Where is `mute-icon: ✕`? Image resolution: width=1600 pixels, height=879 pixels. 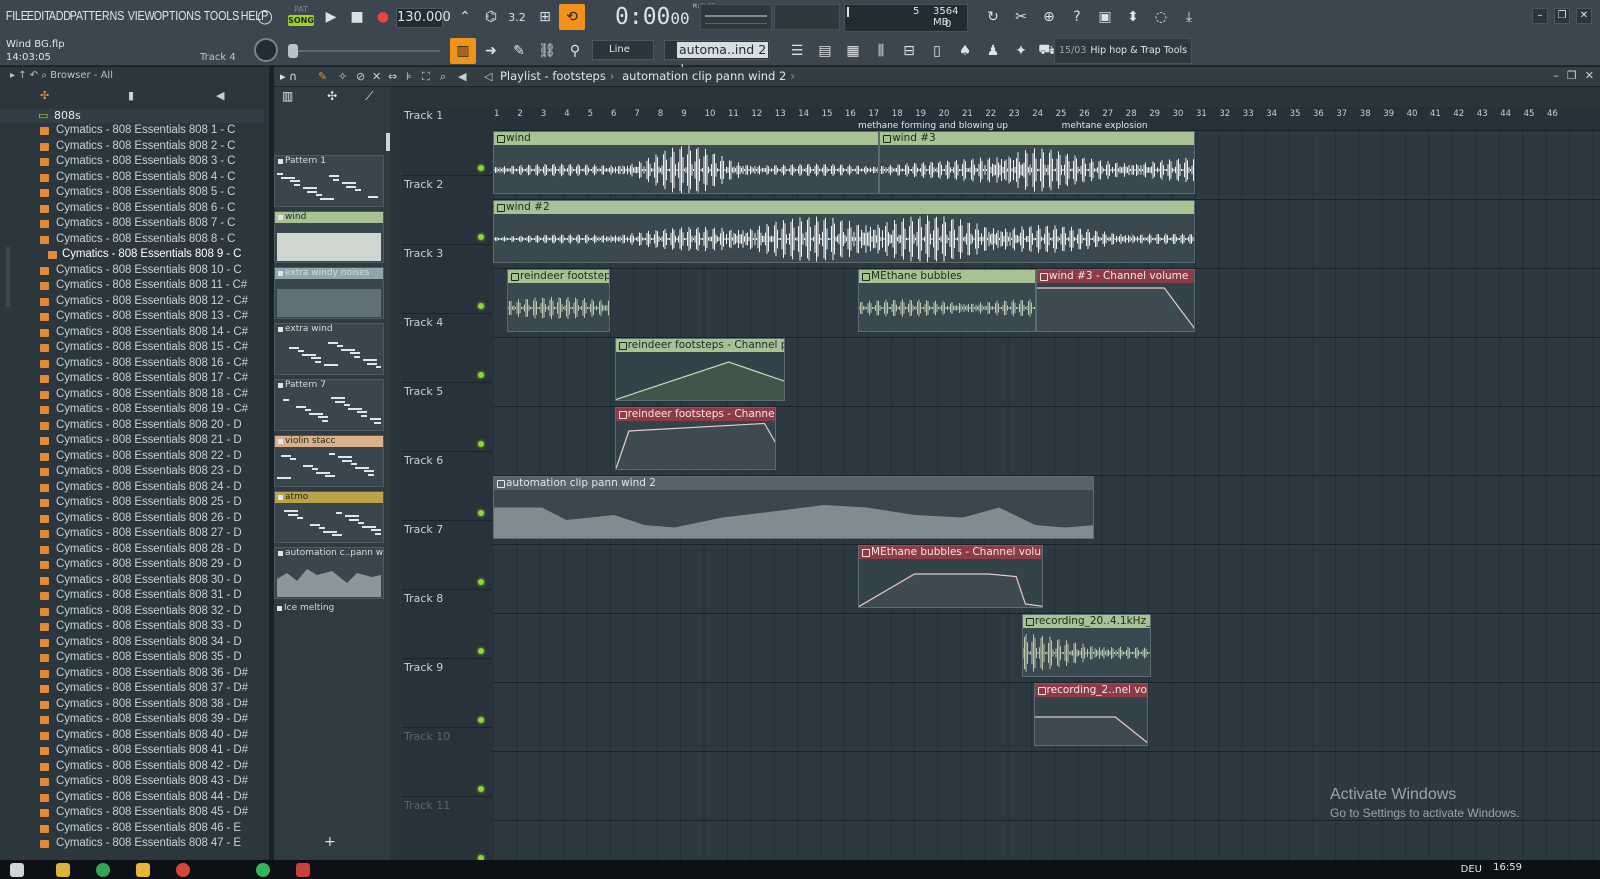 mute-icon: ✕ is located at coordinates (376, 76).